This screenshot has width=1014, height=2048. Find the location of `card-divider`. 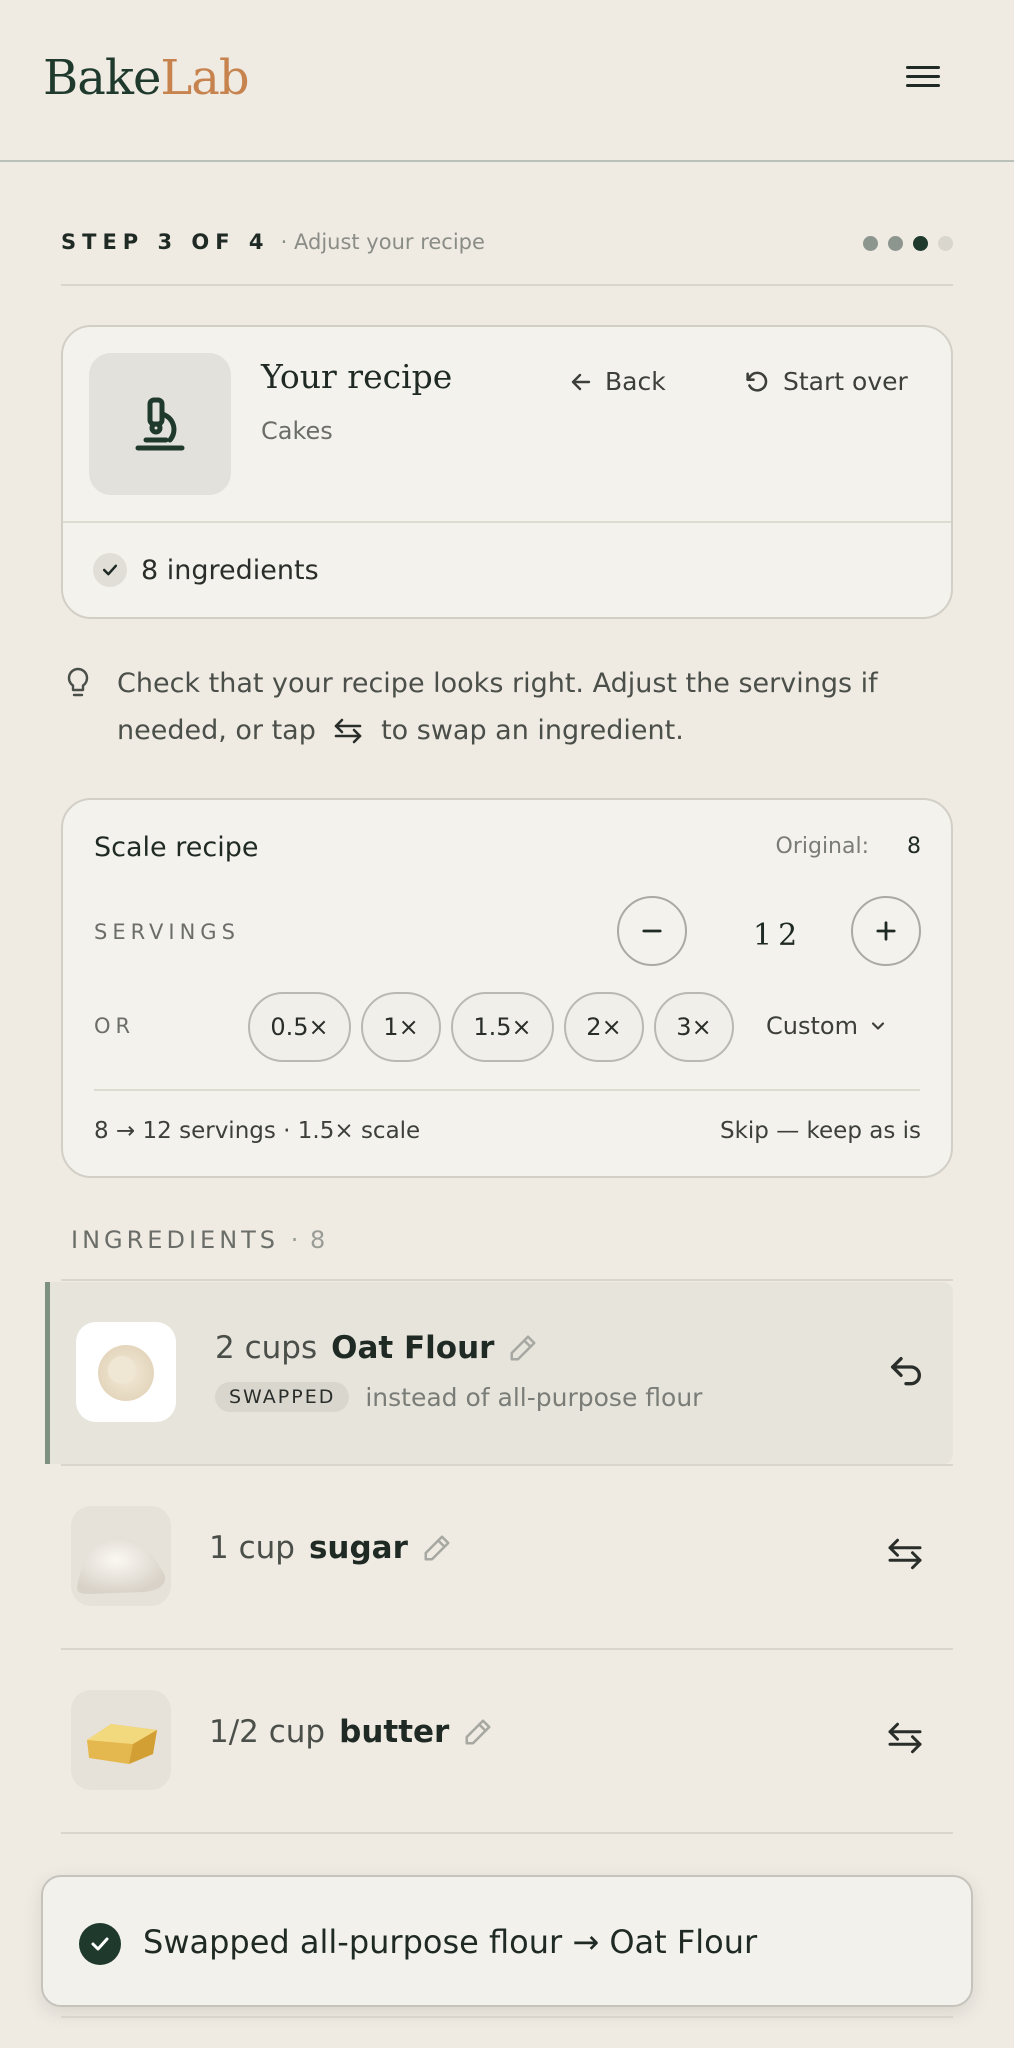

card-divider is located at coordinates (507, 522).